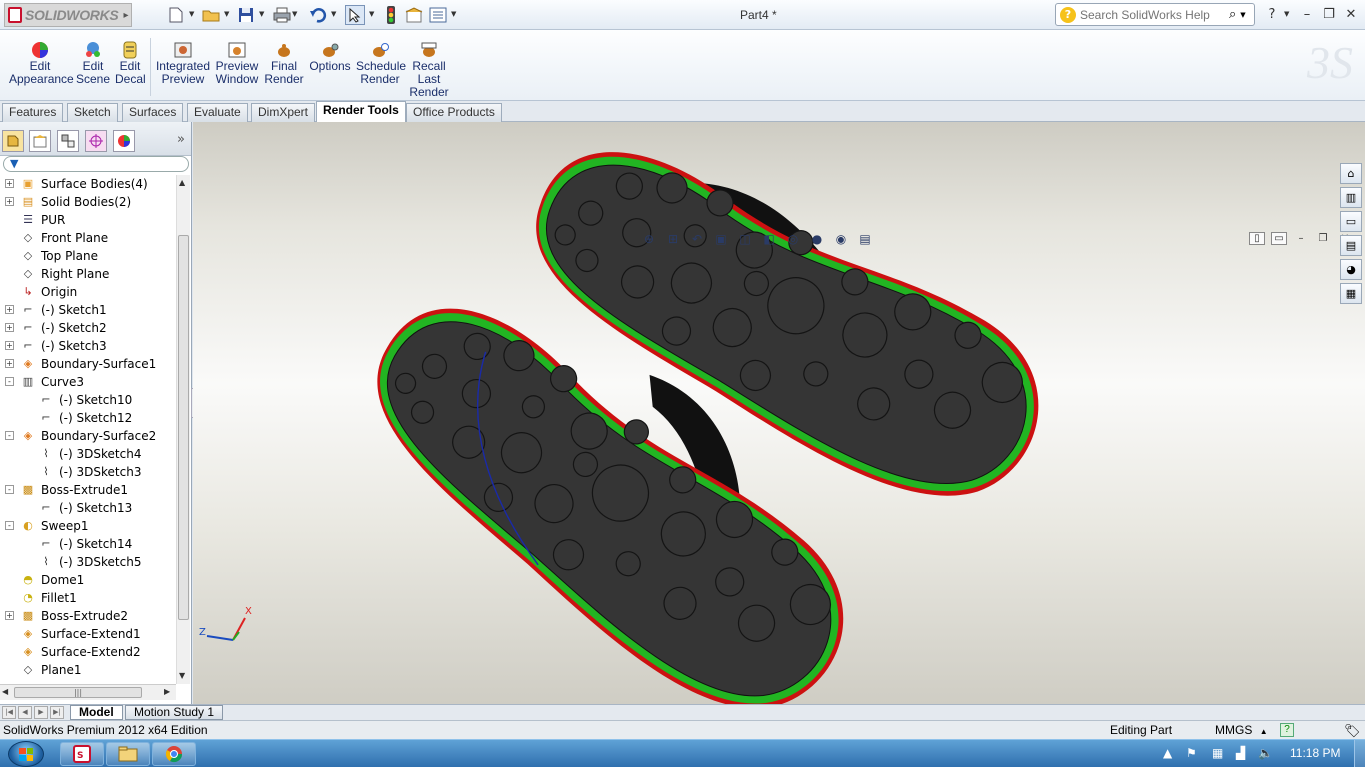 Image resolution: width=1365 pixels, height=767 pixels. I want to click on tree-node: + ⌐ (-) Sketch2, so click(88, 328).